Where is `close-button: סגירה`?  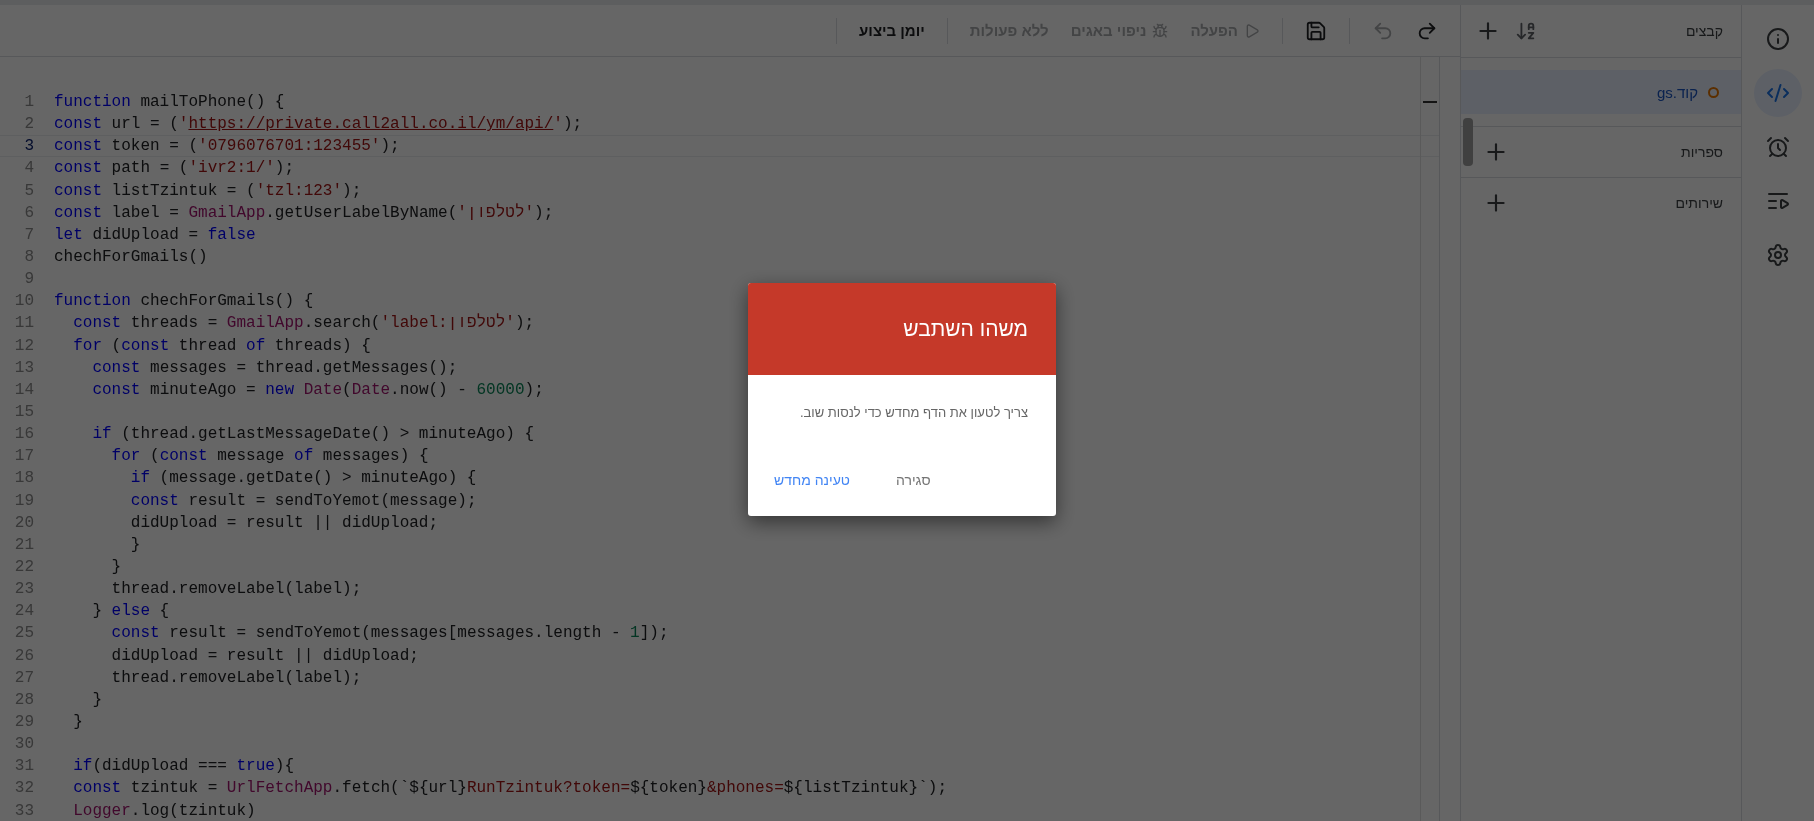
close-button: סגירה is located at coordinates (913, 480).